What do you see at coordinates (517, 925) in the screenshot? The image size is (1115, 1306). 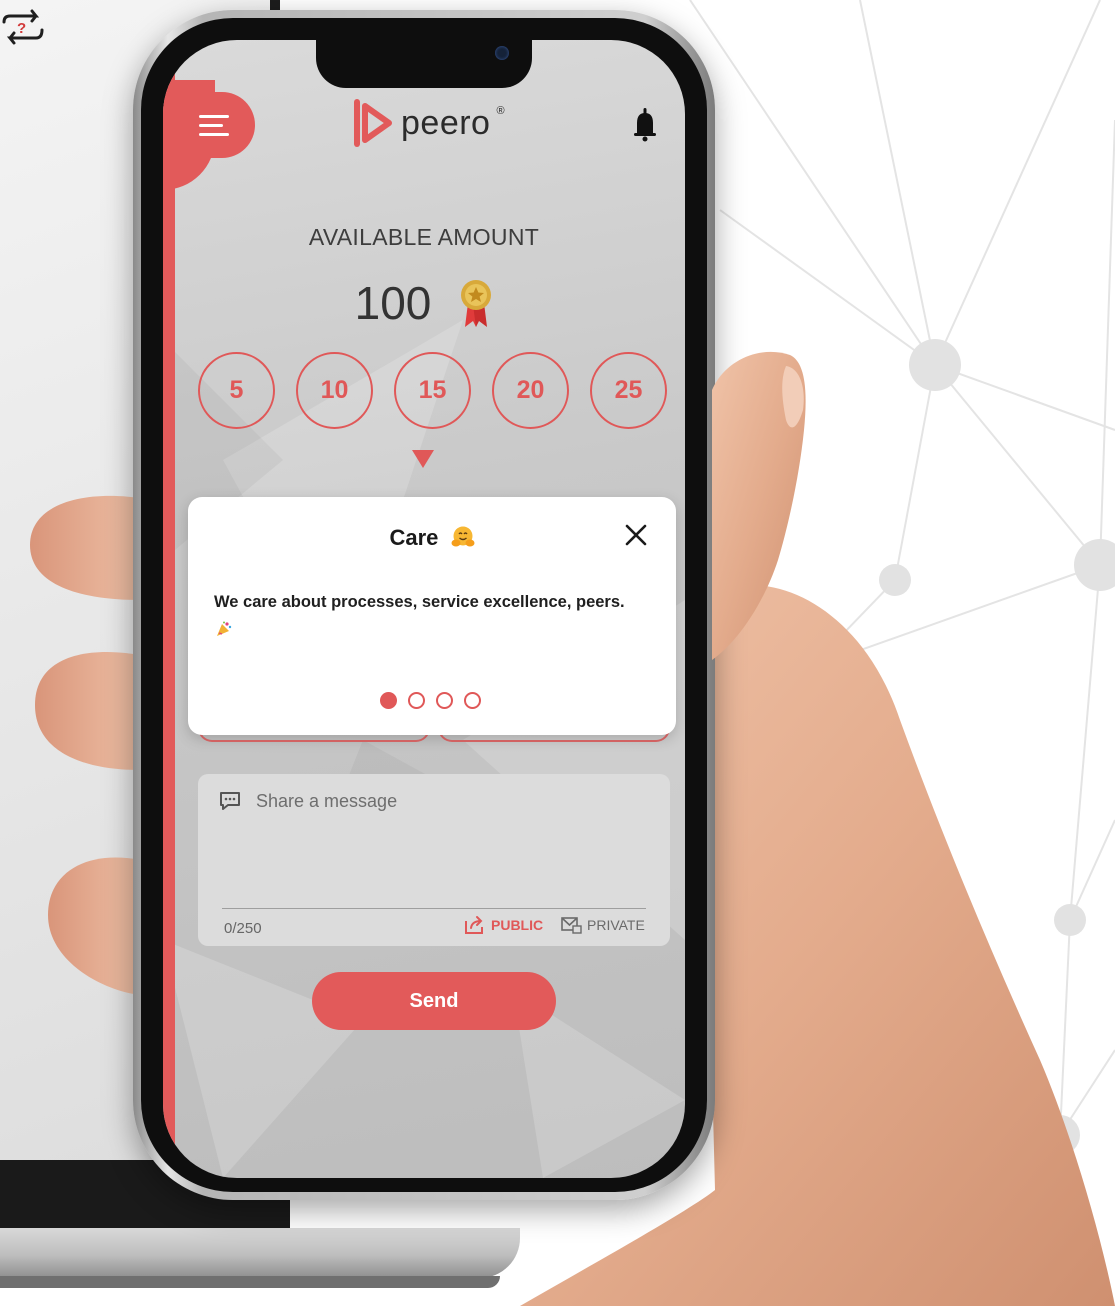 I see `visibility-public-label: PUBLIC` at bounding box center [517, 925].